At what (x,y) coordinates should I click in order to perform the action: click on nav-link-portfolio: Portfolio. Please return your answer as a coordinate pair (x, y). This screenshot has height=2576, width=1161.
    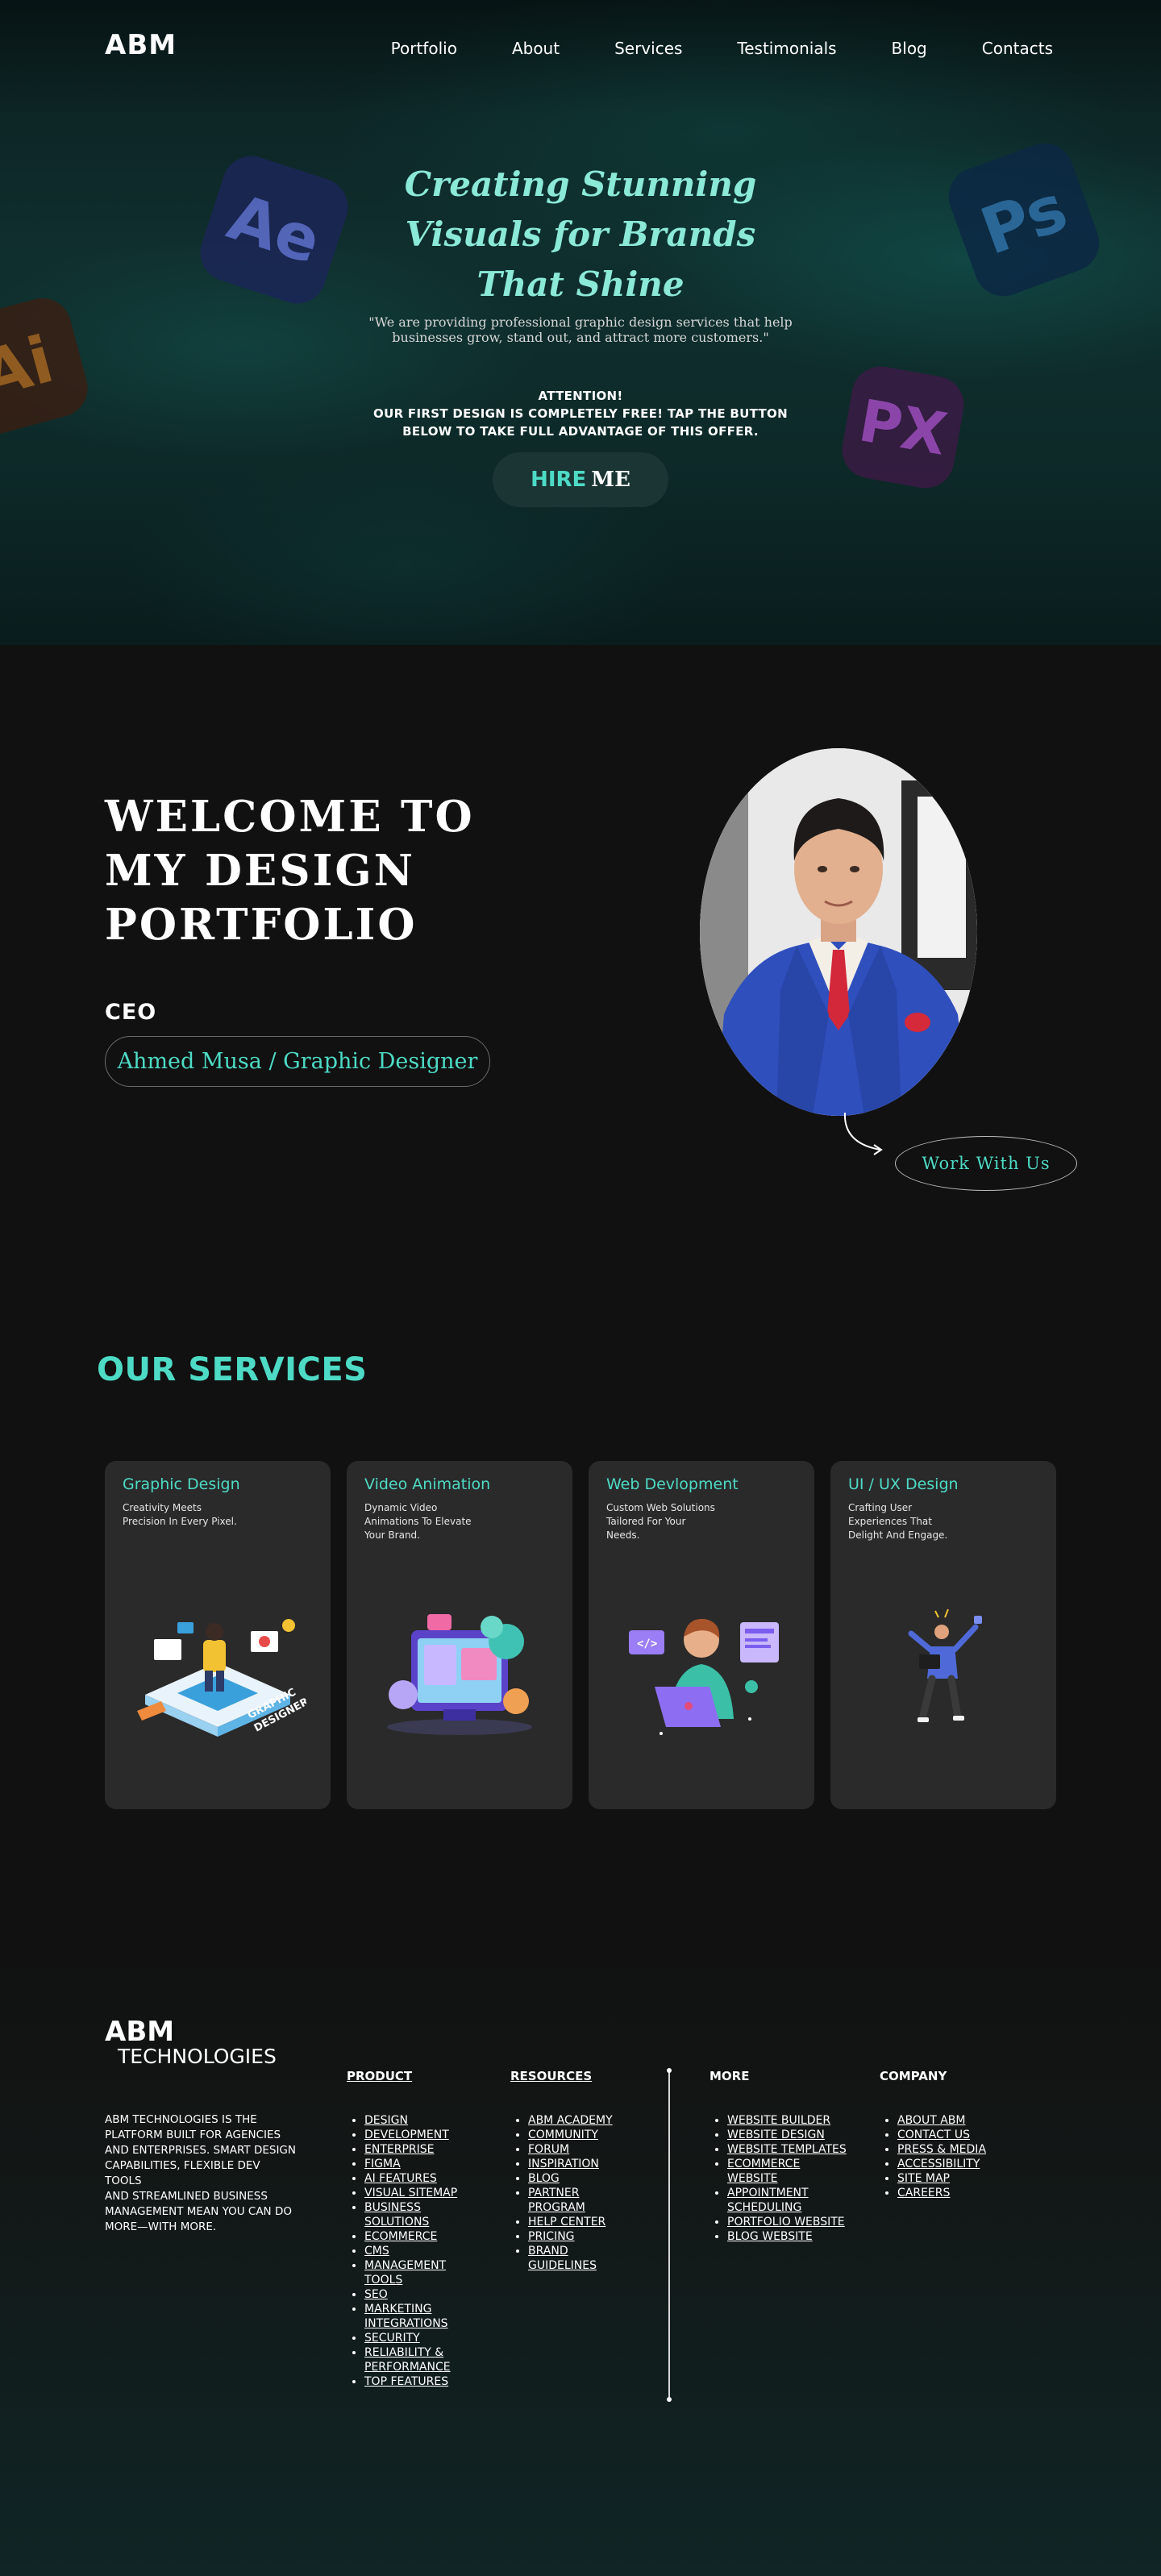
    Looking at the image, I should click on (424, 48).